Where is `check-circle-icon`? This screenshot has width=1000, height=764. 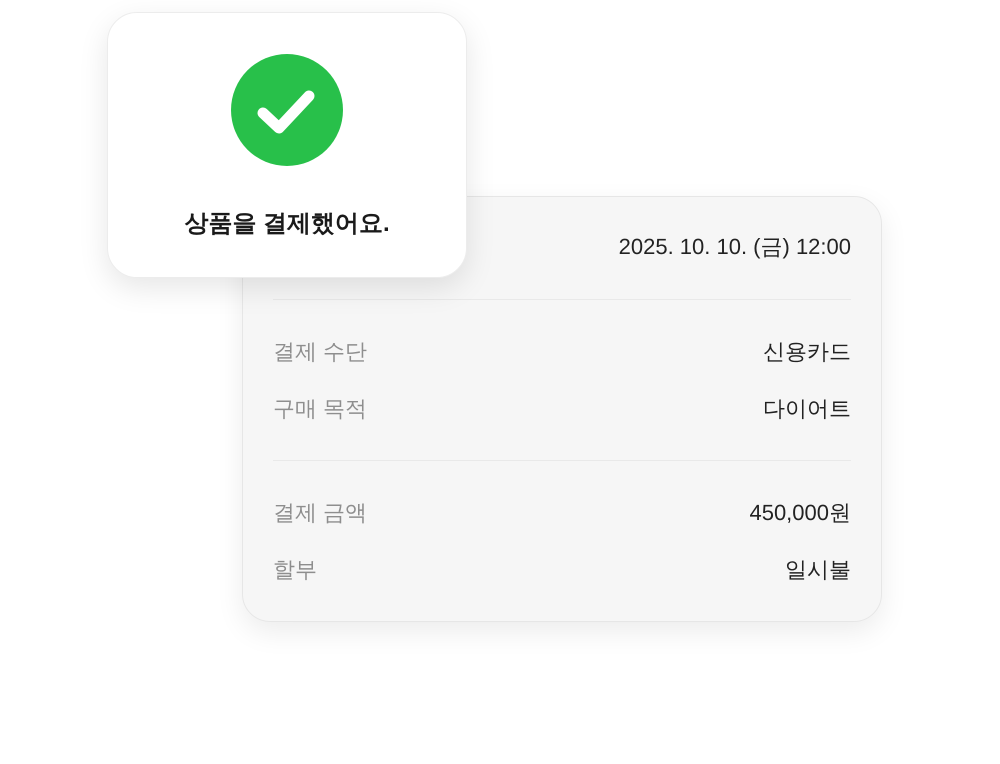
check-circle-icon is located at coordinates (287, 110).